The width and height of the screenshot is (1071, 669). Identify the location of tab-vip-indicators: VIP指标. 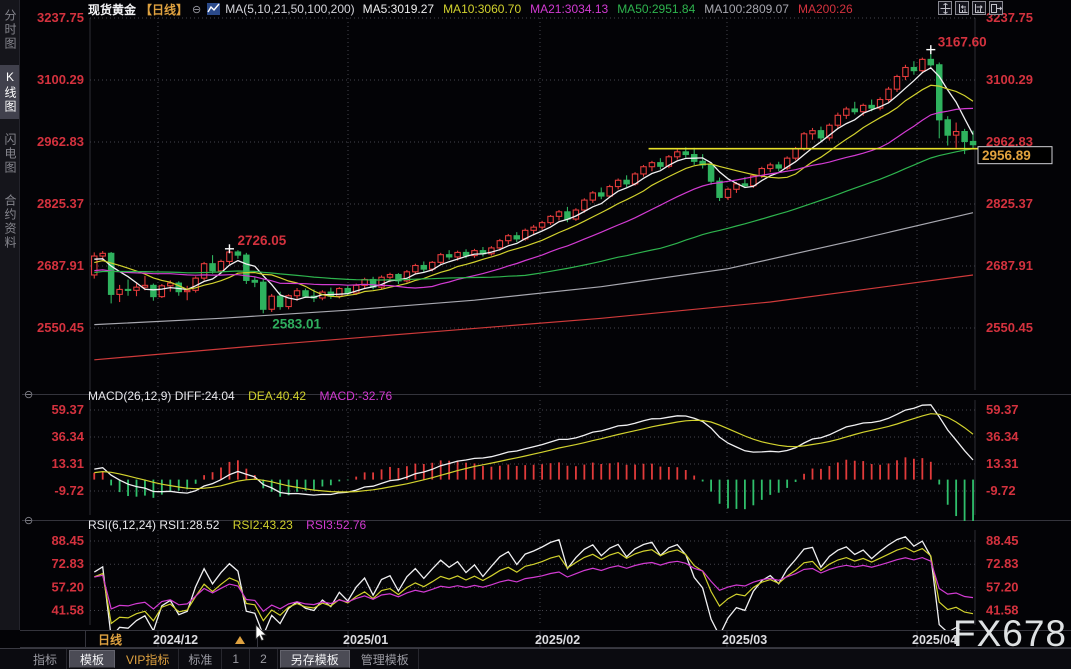
(148, 659).